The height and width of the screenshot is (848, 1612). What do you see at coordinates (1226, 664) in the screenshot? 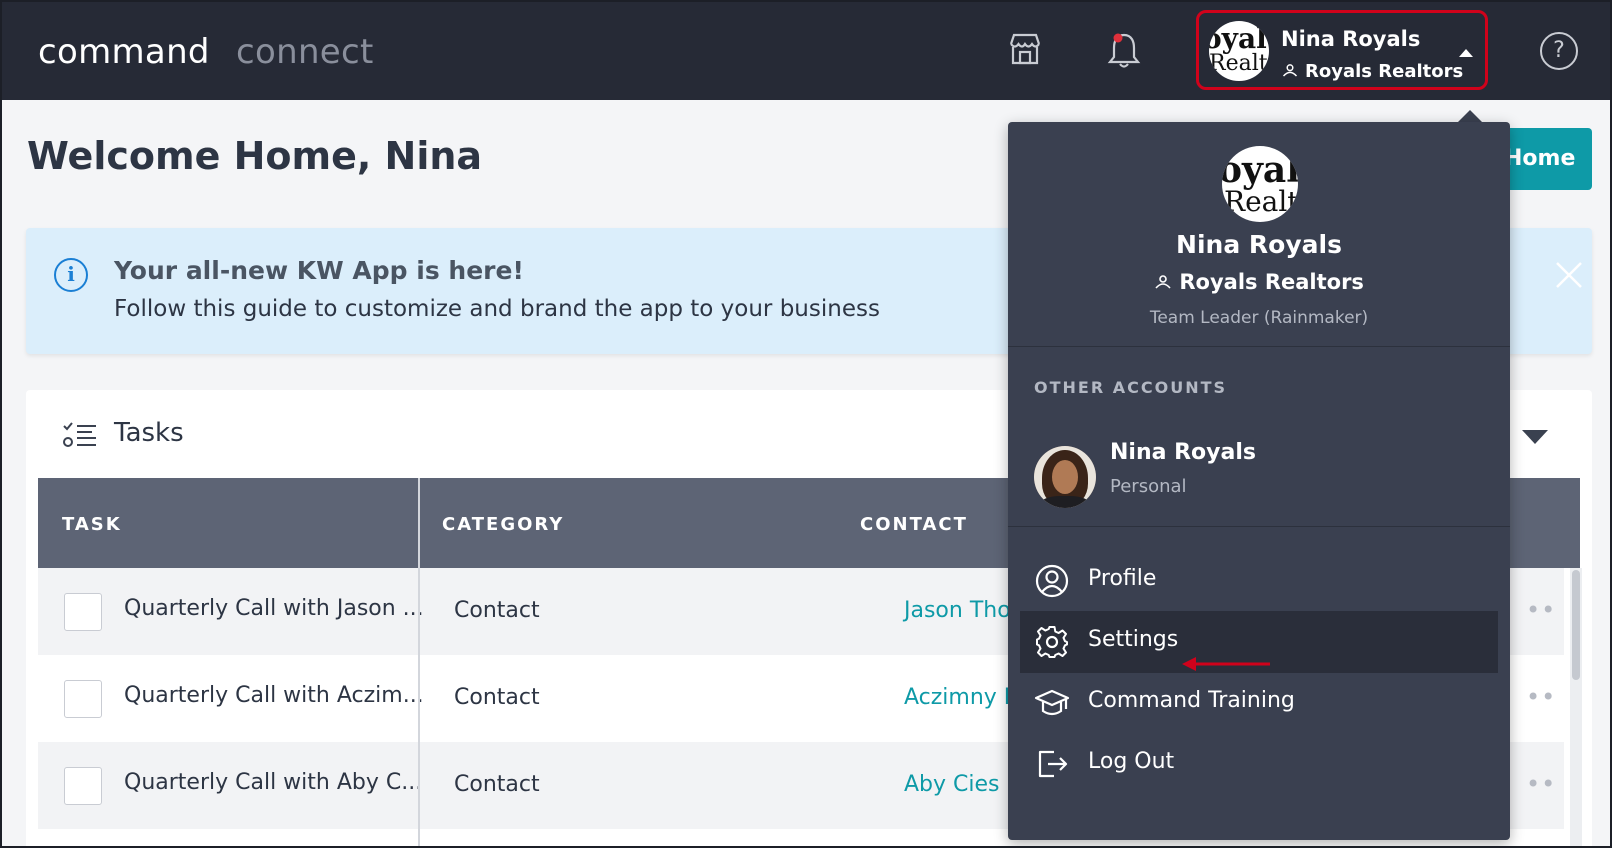
I see `annotation-arrow-icon` at bounding box center [1226, 664].